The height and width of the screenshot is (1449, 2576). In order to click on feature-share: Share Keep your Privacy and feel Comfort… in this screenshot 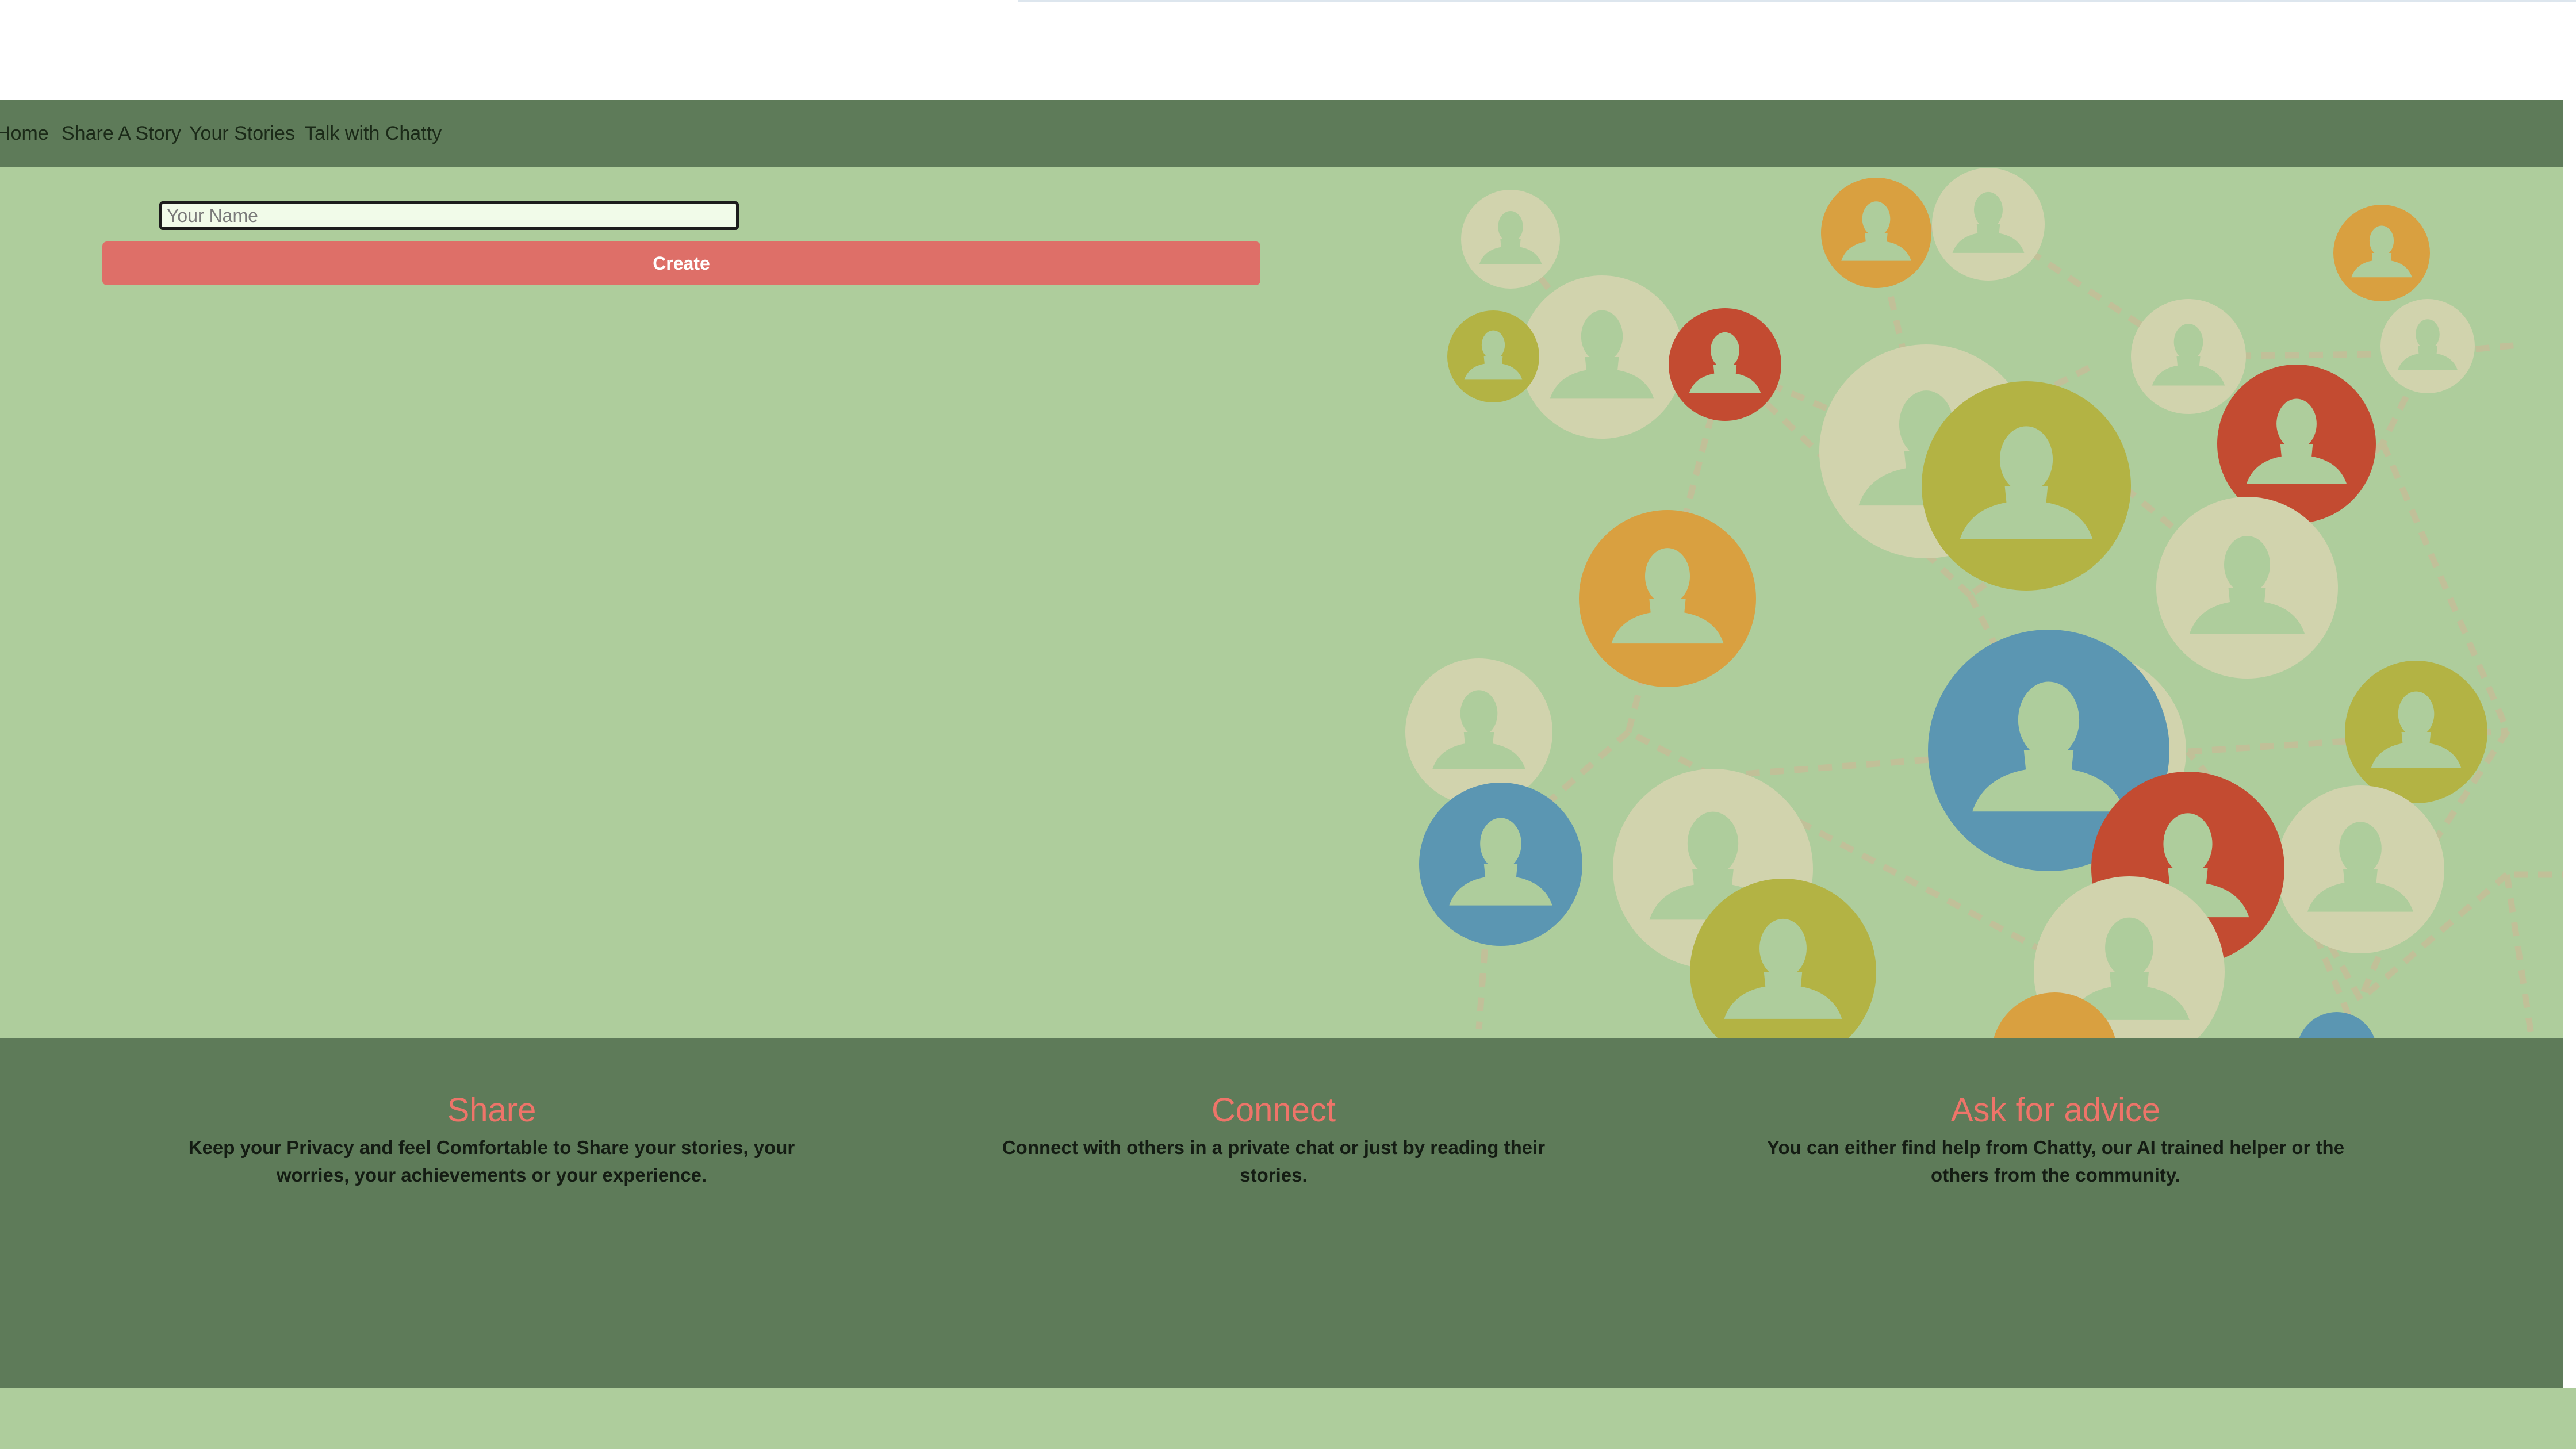, I will do `click(491, 1139)`.